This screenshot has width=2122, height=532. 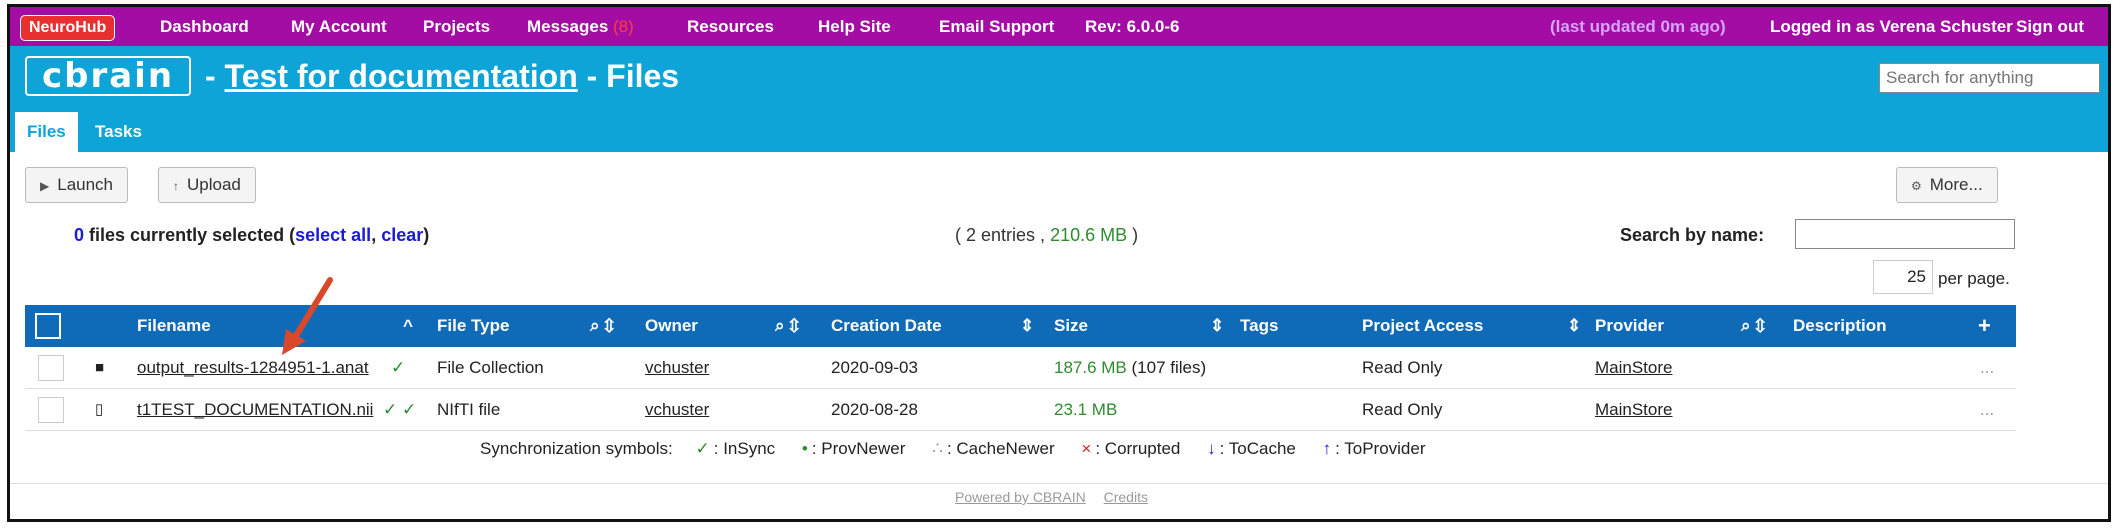 What do you see at coordinates (1257, 448) in the screenshot?
I see `tocache-text: : ToCache` at bounding box center [1257, 448].